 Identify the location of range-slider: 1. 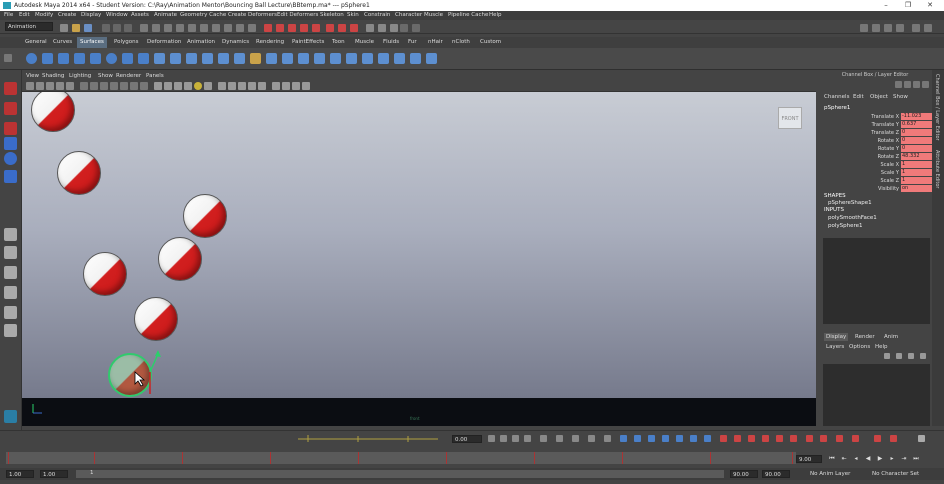
(400, 474).